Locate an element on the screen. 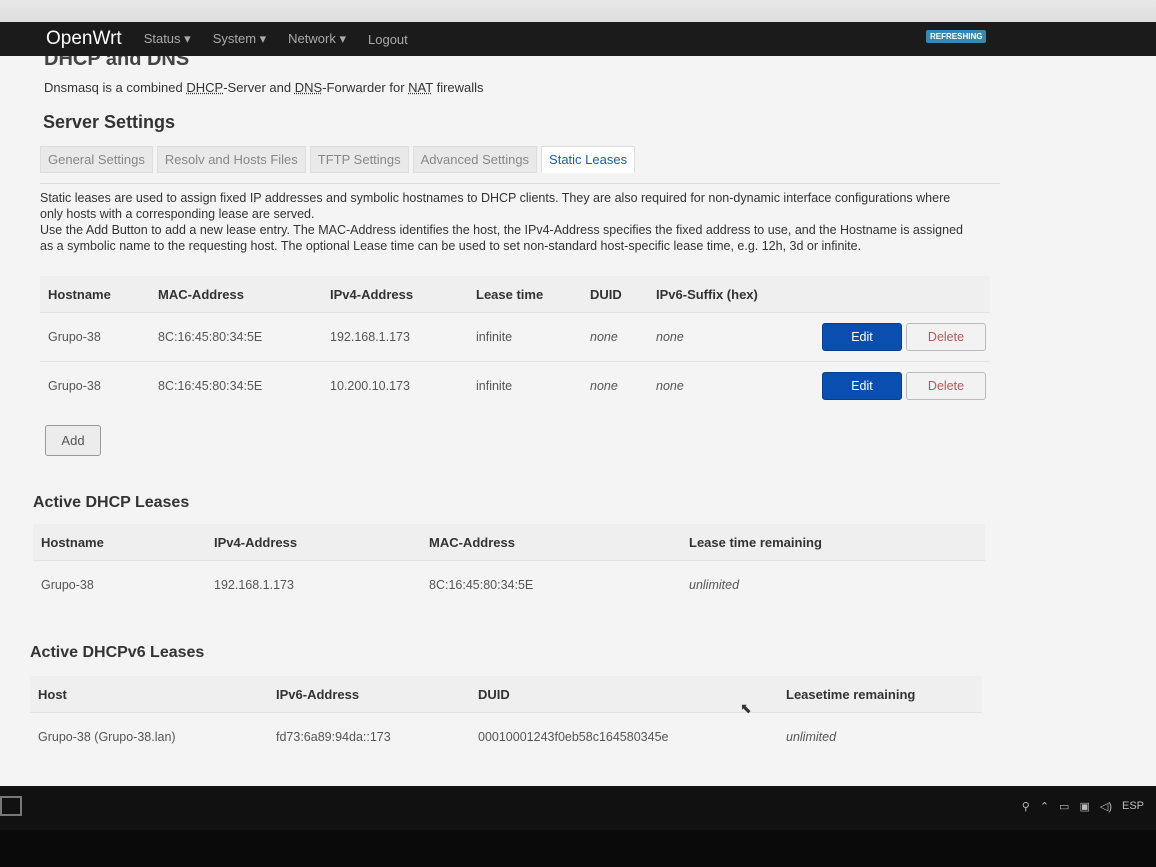 The height and width of the screenshot is (867, 1156). abbr-dhcp: DHCP is located at coordinates (205, 87).